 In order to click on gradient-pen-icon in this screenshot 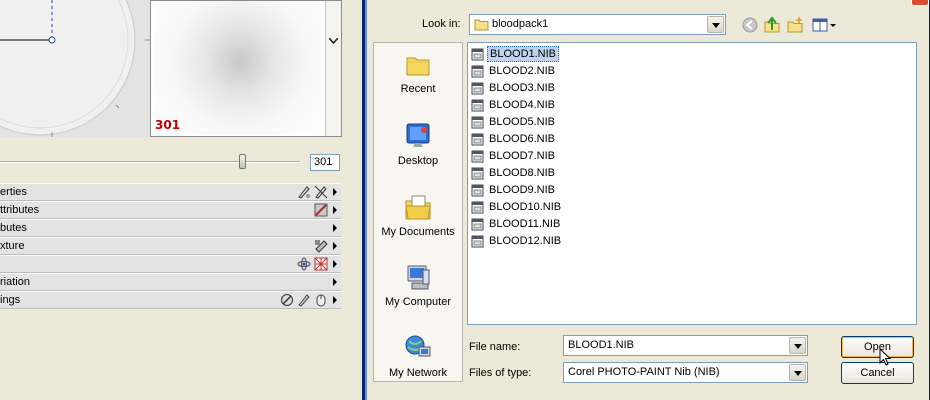, I will do `click(321, 210)`.